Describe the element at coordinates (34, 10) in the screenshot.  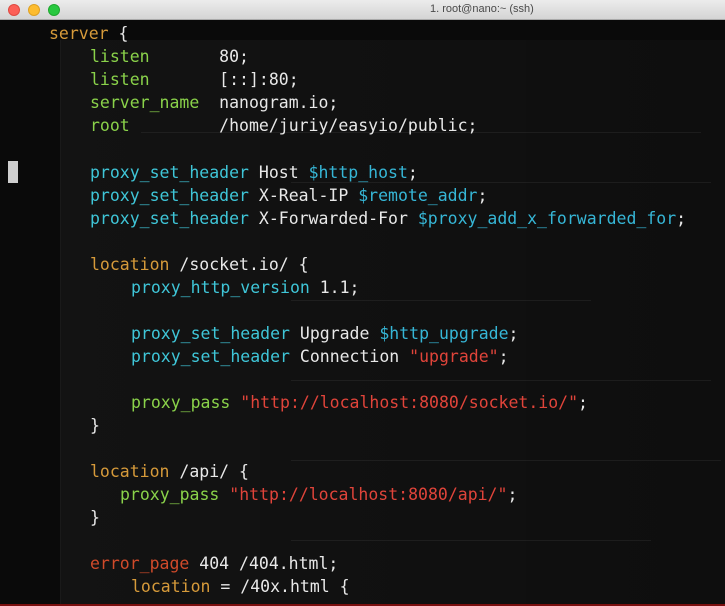
I see `minimize-window-button` at that location.